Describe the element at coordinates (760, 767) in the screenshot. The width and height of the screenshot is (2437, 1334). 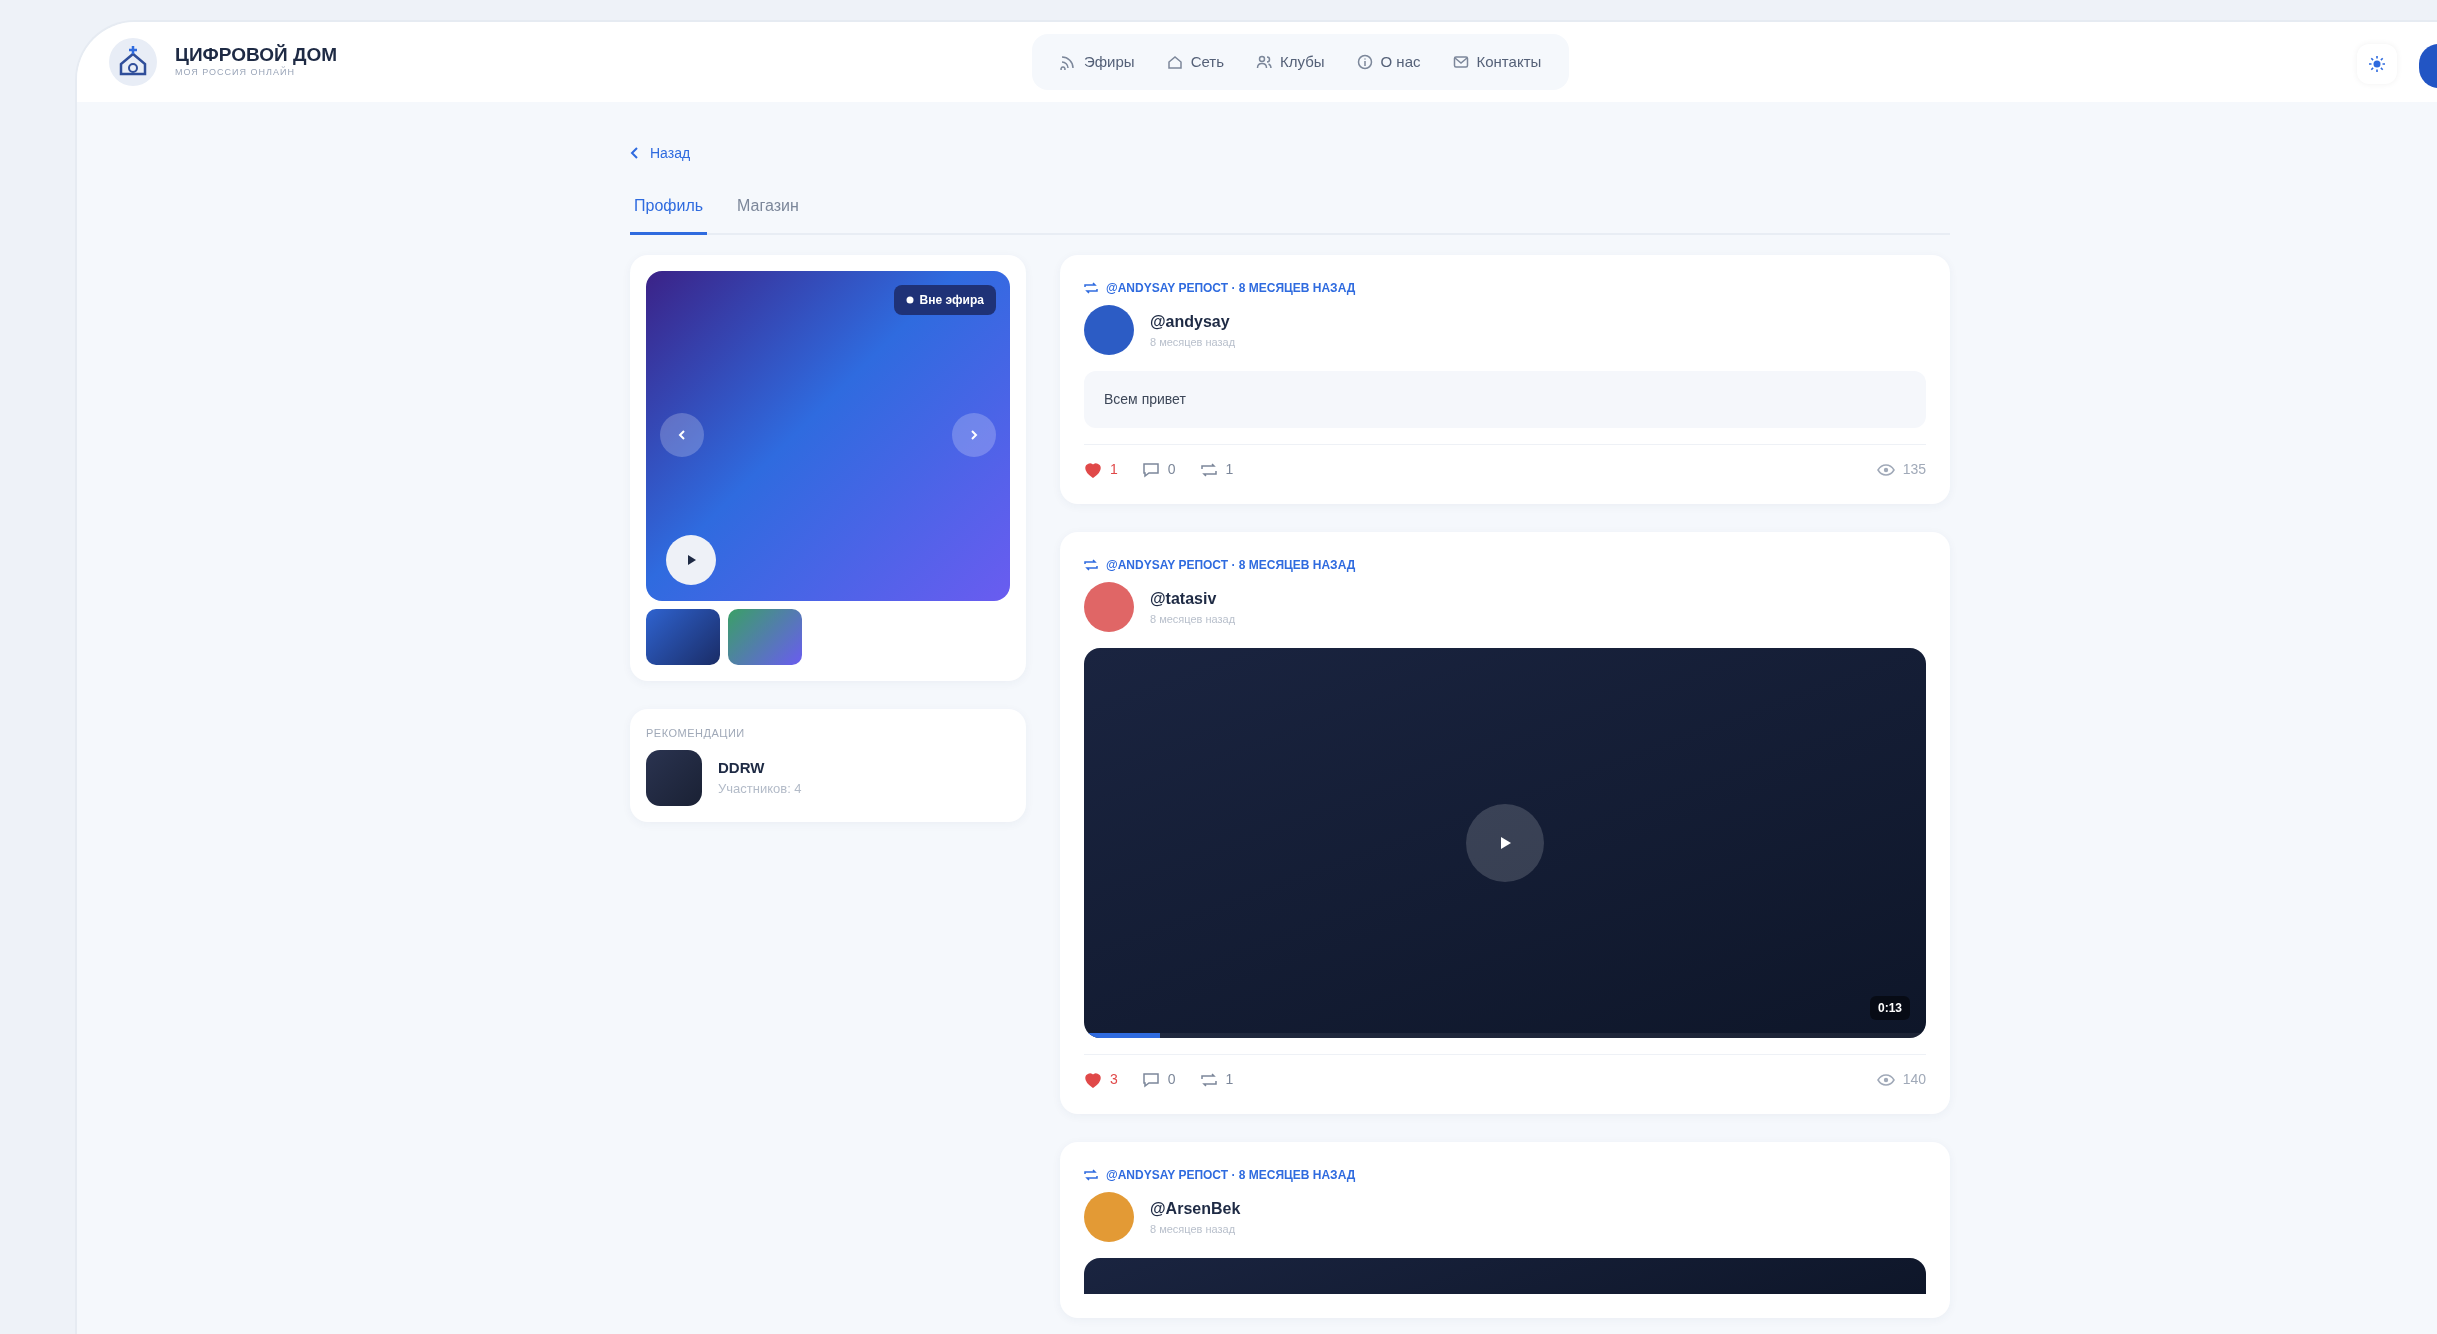
I see `club-name: DDRW` at that location.